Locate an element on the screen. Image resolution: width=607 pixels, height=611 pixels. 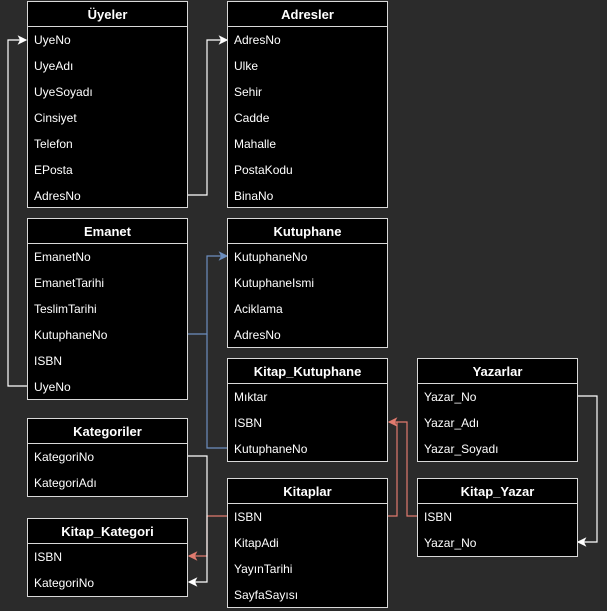
link-uyeler-adresler is located at coordinates (208, 115).